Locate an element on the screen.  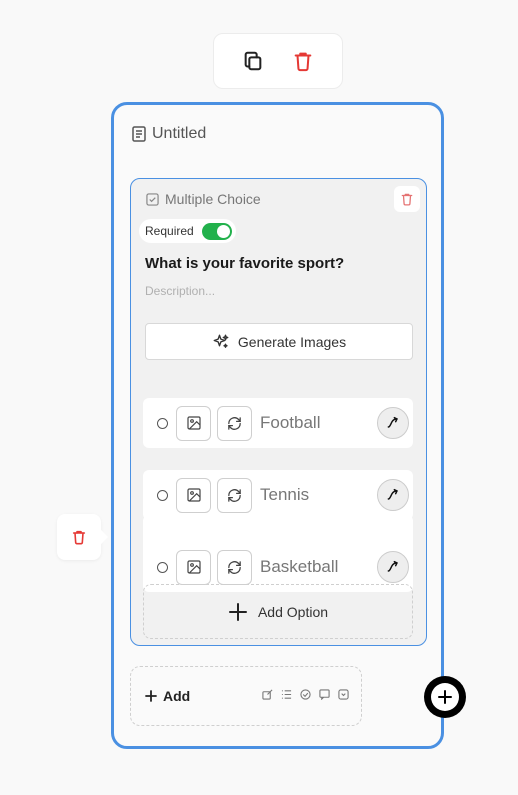
required-toggle is located at coordinates (216, 231).